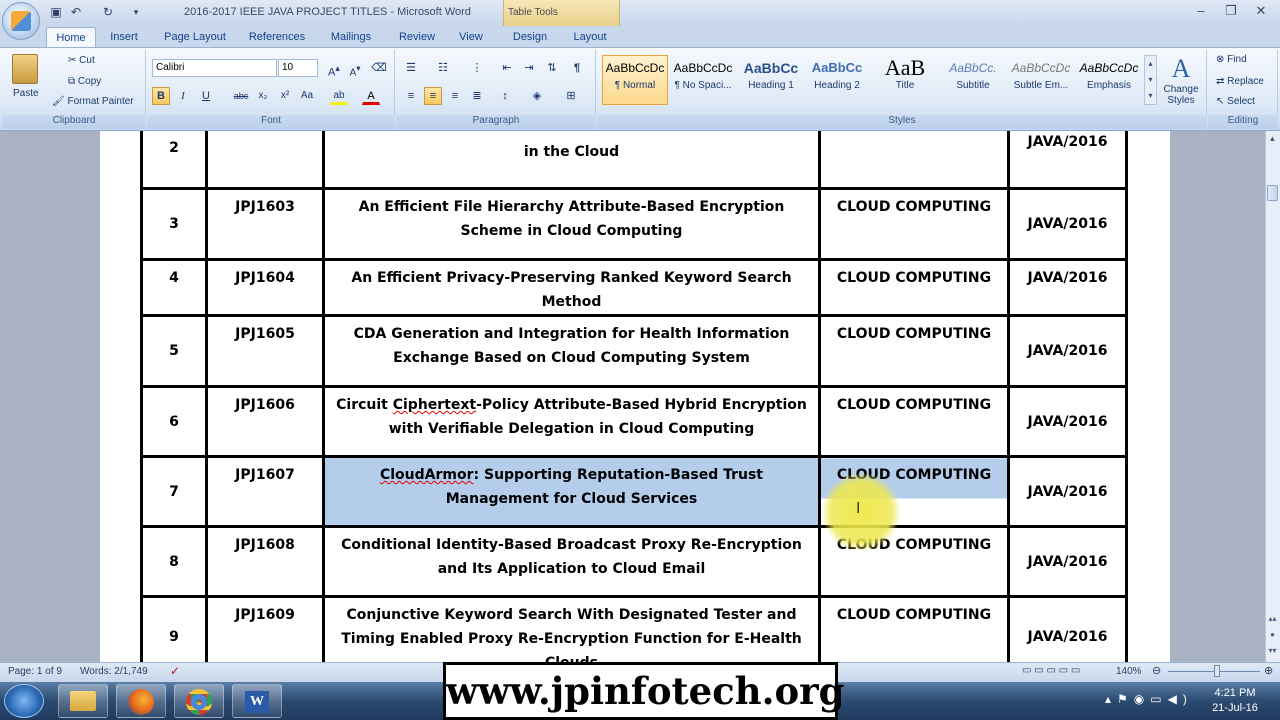 The width and height of the screenshot is (1280, 720). I want to click on code-cell, so click(265, 160).